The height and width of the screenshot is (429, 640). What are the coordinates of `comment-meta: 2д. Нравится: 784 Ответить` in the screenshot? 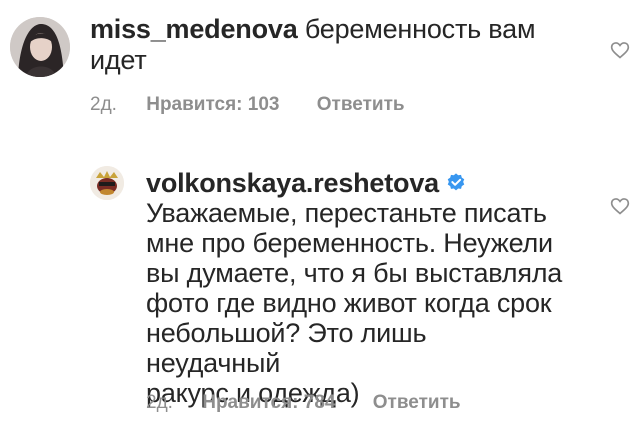 It's located at (303, 403).